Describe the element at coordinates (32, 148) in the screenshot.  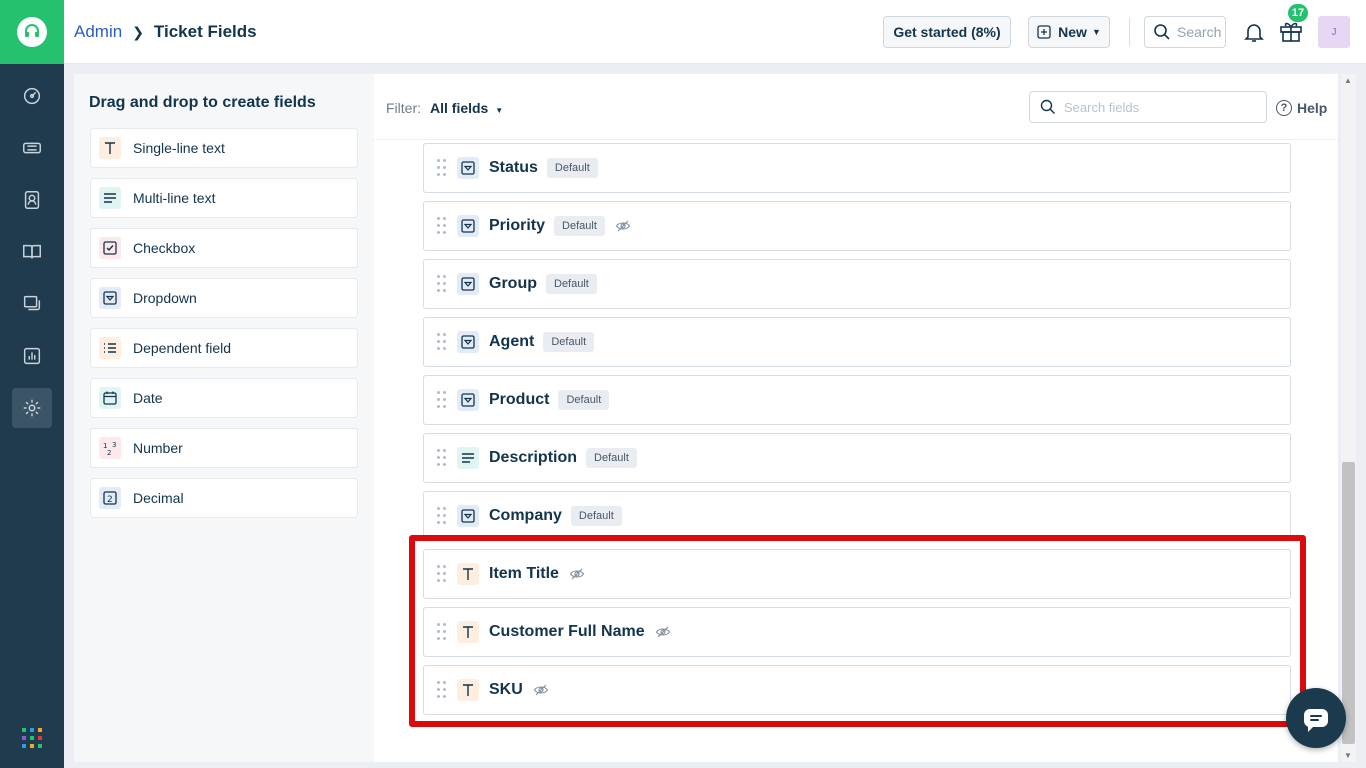
I see `nav-tickets-icon` at that location.